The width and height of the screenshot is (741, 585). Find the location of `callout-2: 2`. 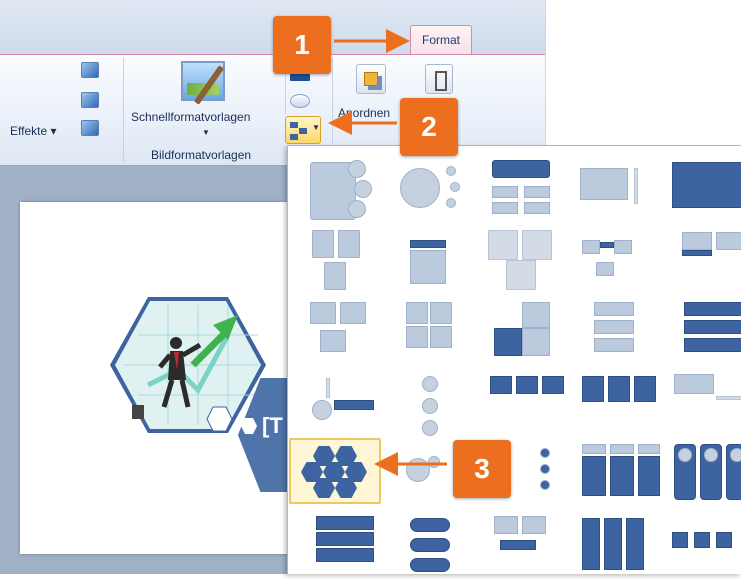

callout-2: 2 is located at coordinates (429, 127).